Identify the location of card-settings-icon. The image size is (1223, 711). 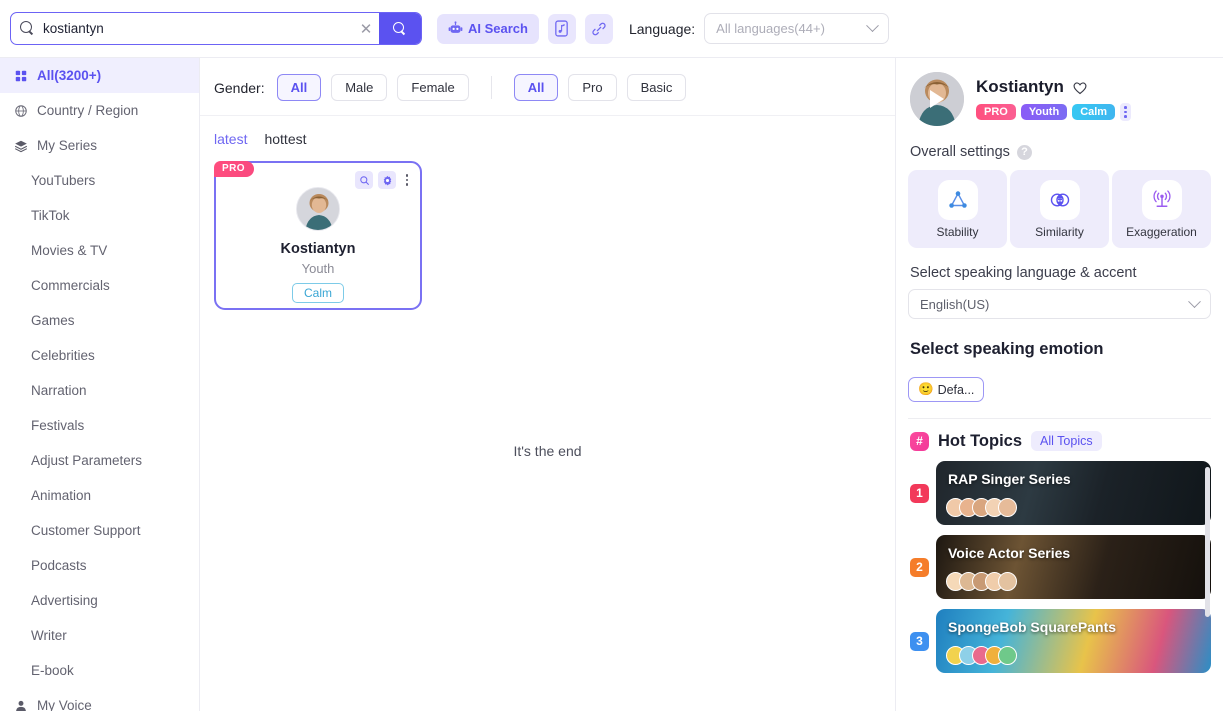
(387, 180).